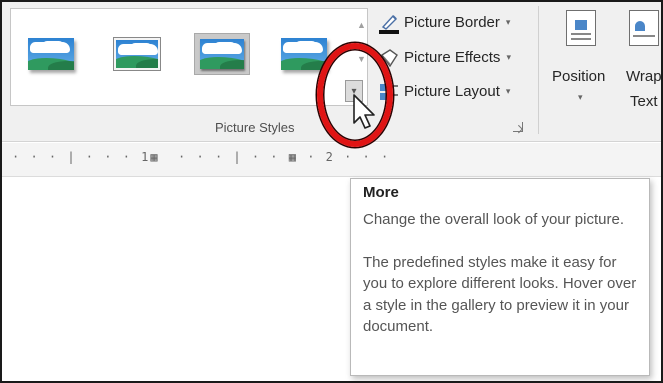  What do you see at coordinates (518, 127) in the screenshot?
I see `dialog-launcher-icon` at bounding box center [518, 127].